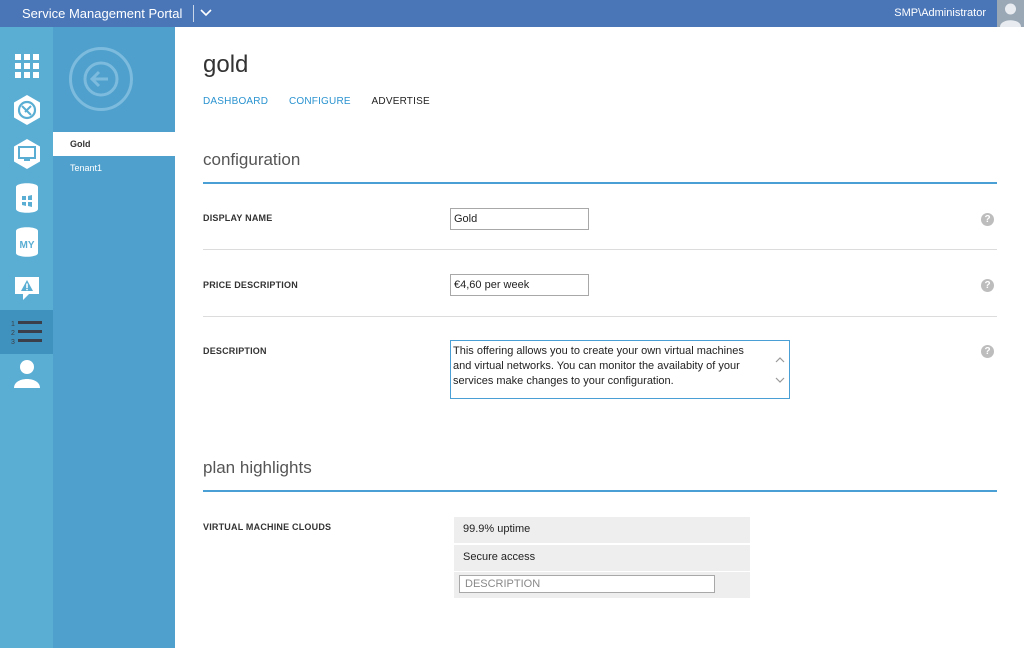 This screenshot has height=648, width=1024. I want to click on description-label: DESCRIPTION, so click(235, 351).